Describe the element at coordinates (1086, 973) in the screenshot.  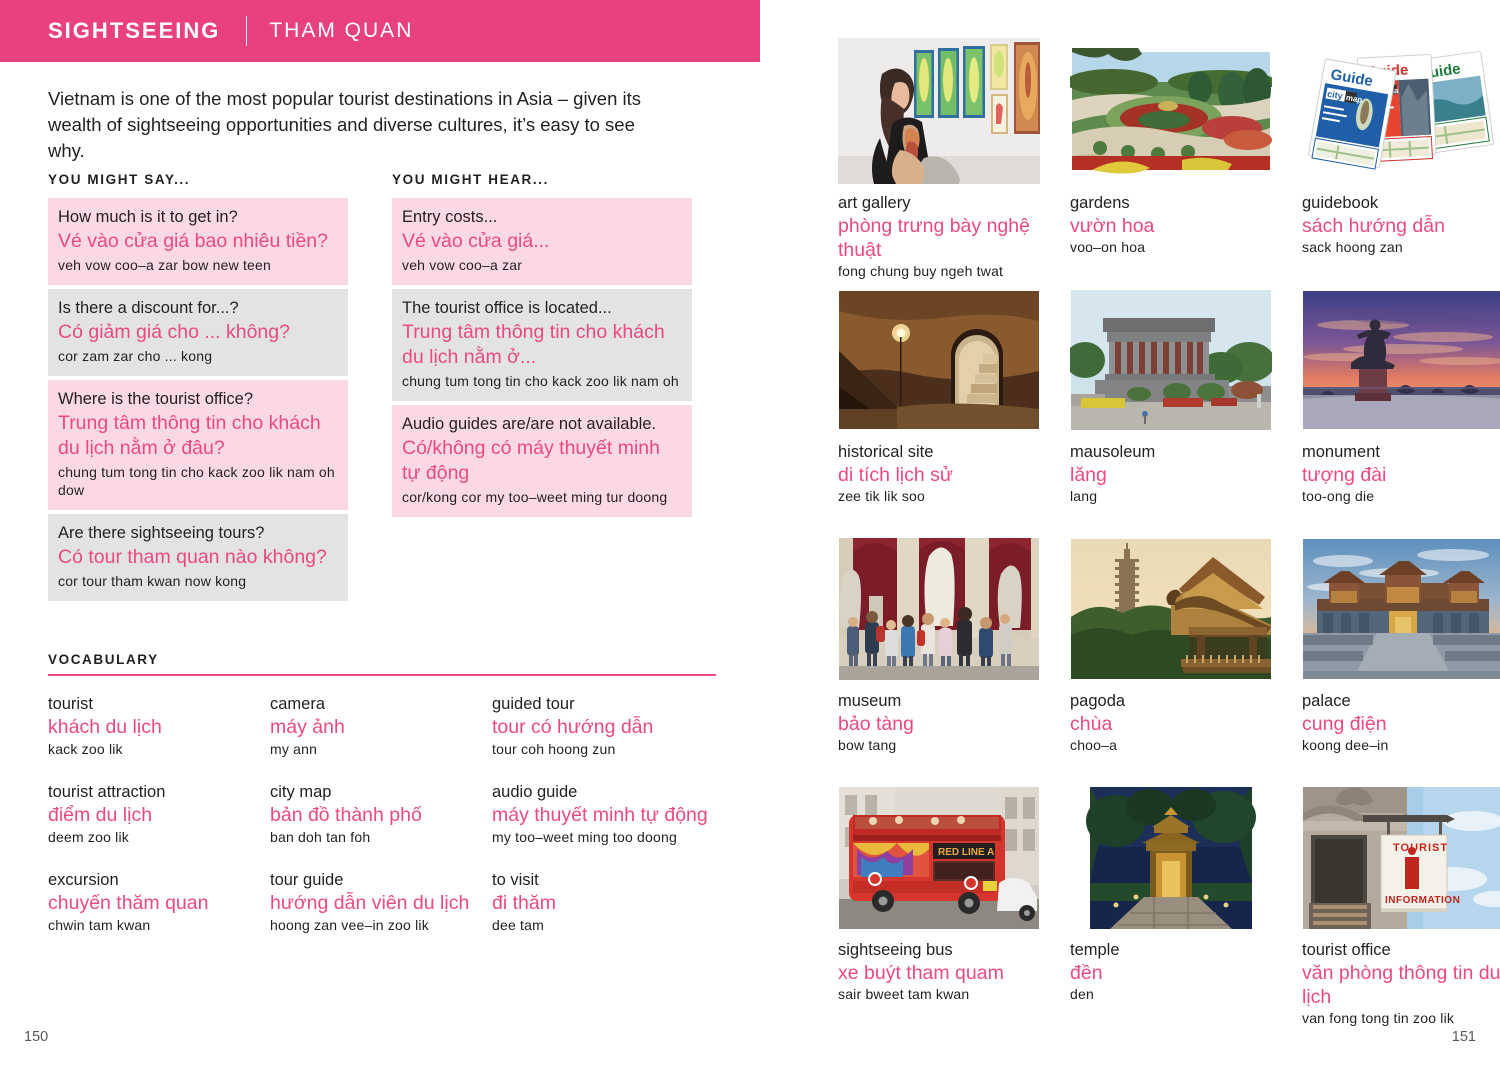
I see `picture-vietnamese: đền` at that location.